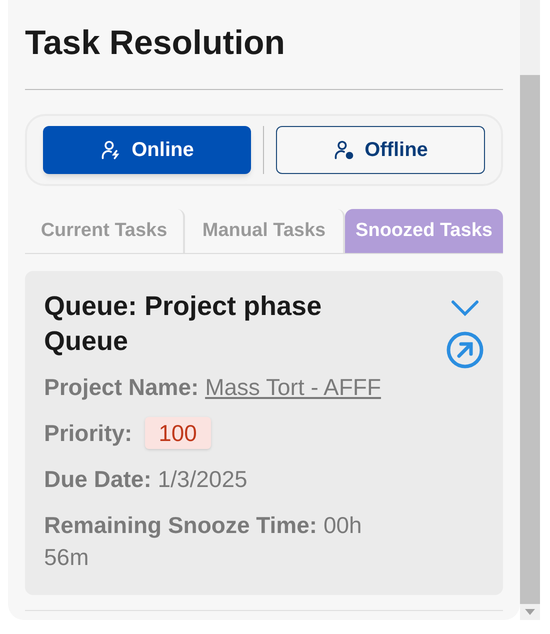 This screenshot has width=550, height=634. I want to click on task-field: Due Date: 1/3/2025, so click(219, 479).